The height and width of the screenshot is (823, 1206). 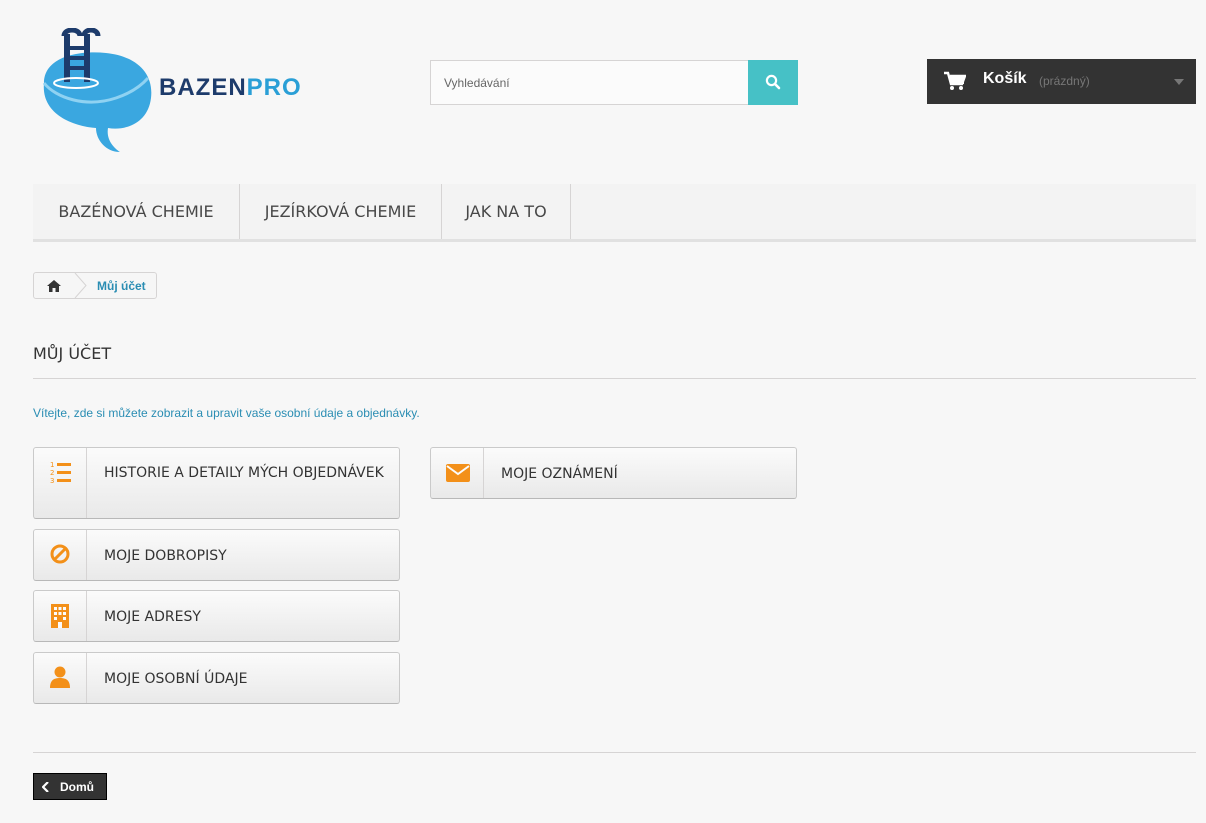 I want to click on svg-text: 3, so click(x=52, y=480).